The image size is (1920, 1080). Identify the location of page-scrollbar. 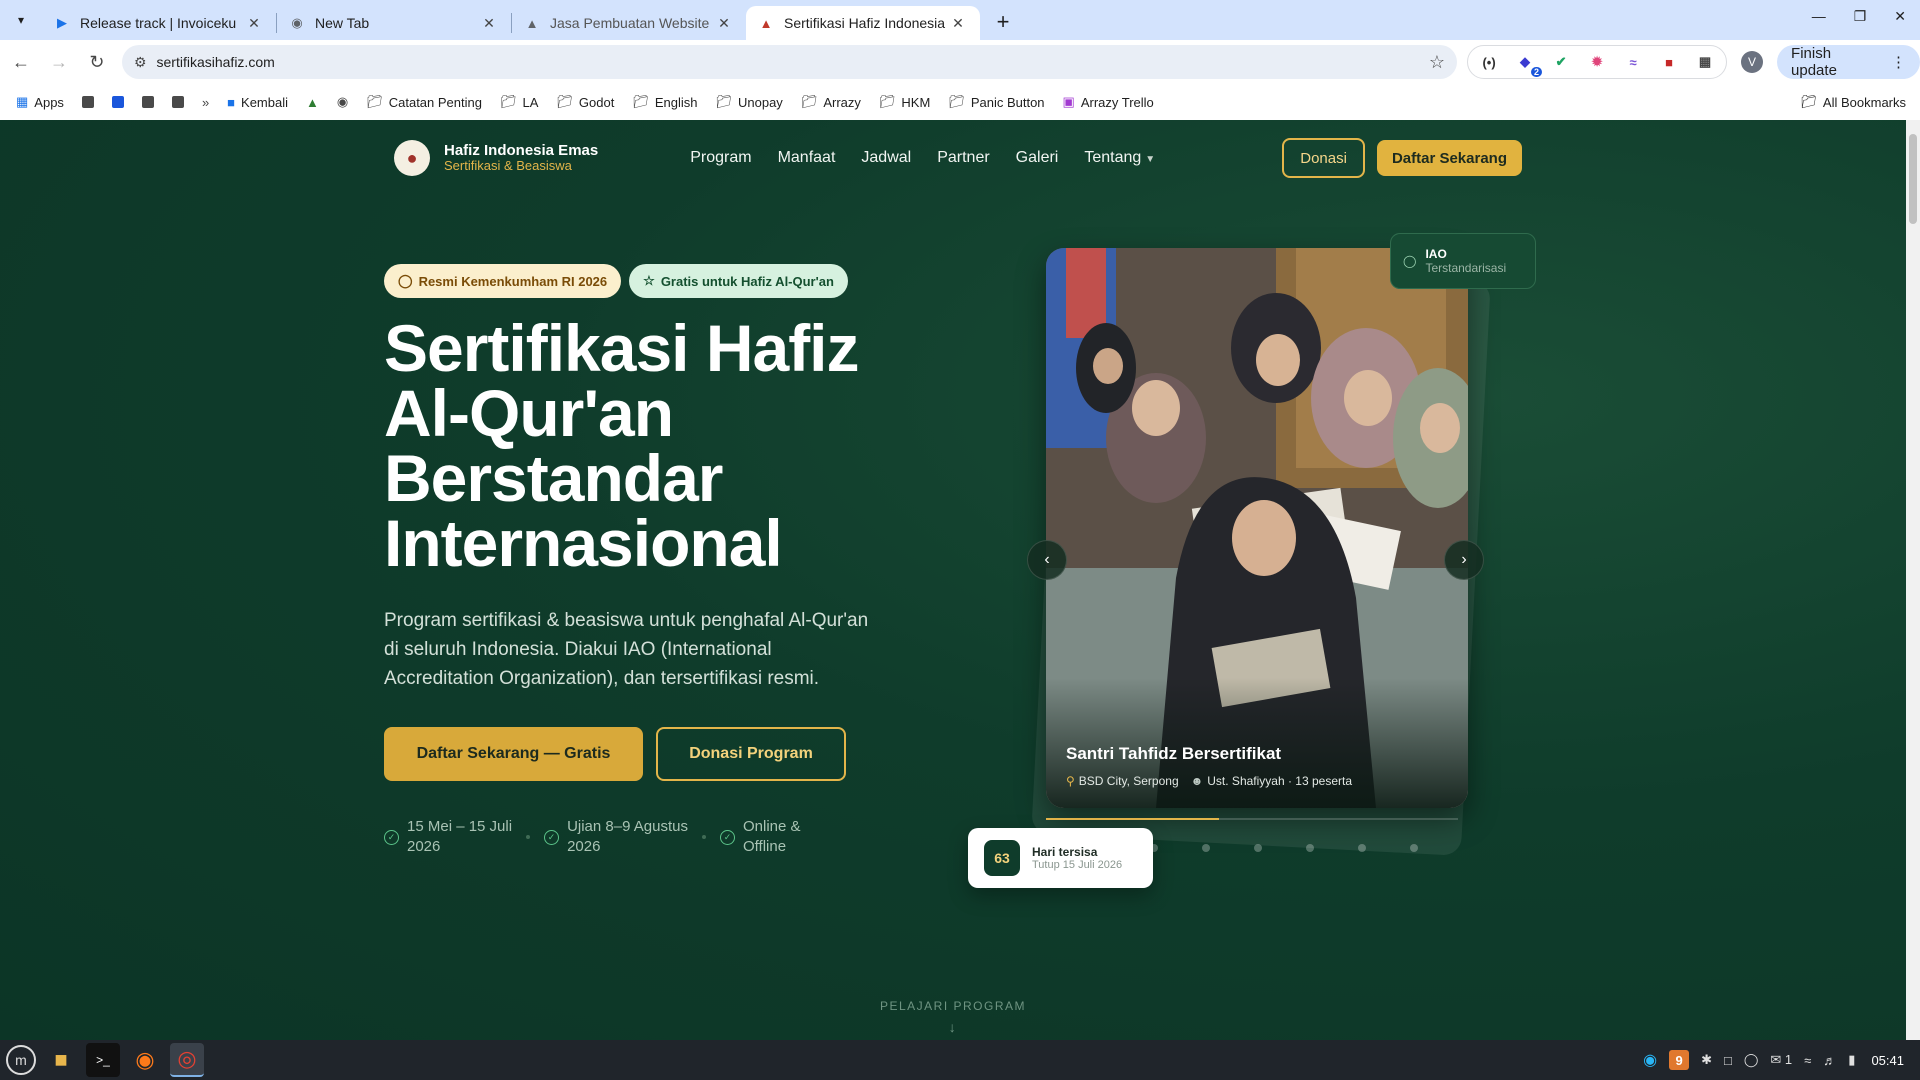
(1913, 580).